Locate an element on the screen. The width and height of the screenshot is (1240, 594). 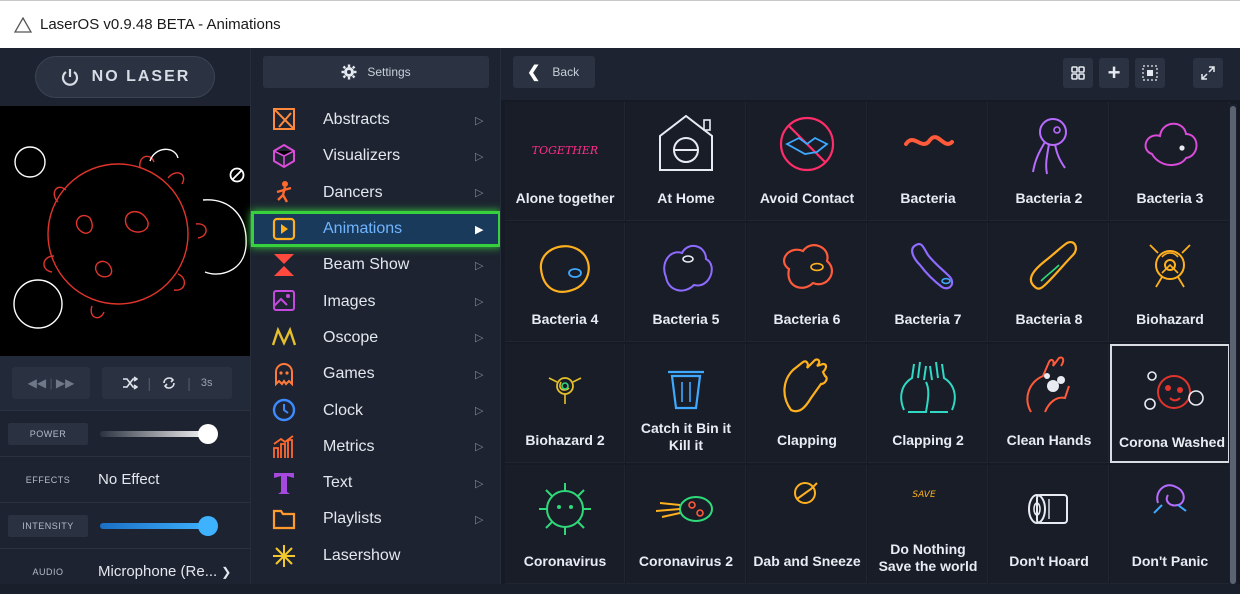
next-icon: ▶▶ is located at coordinates (65, 383).